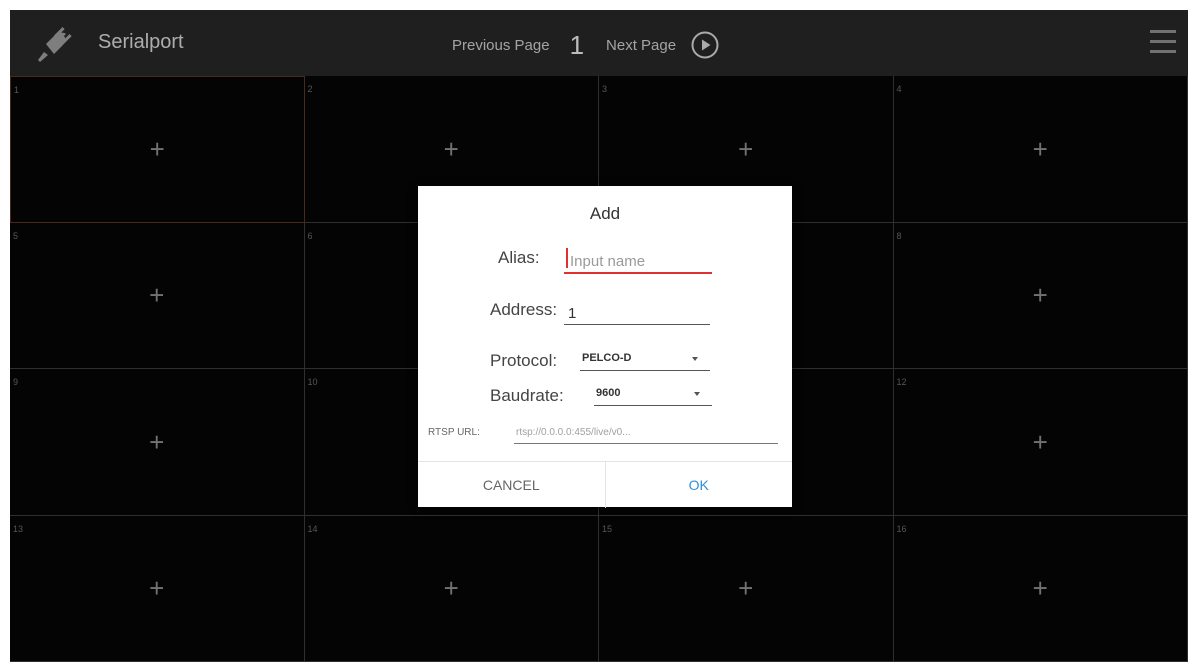  Describe the element at coordinates (645, 358) in the screenshot. I see `protocol-select: PELCO-D` at that location.